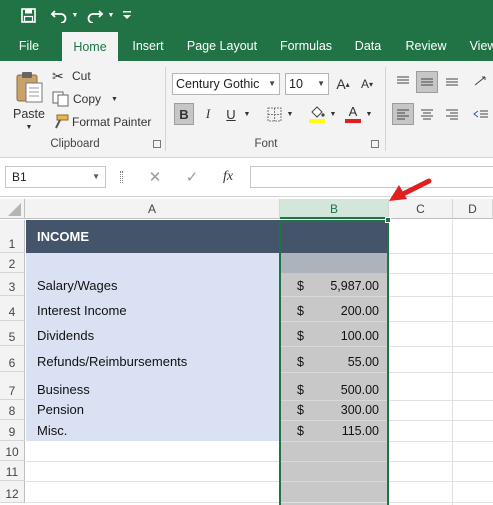 The height and width of the screenshot is (505, 493). Describe the element at coordinates (334, 209) in the screenshot. I see `column-header-b: B` at that location.